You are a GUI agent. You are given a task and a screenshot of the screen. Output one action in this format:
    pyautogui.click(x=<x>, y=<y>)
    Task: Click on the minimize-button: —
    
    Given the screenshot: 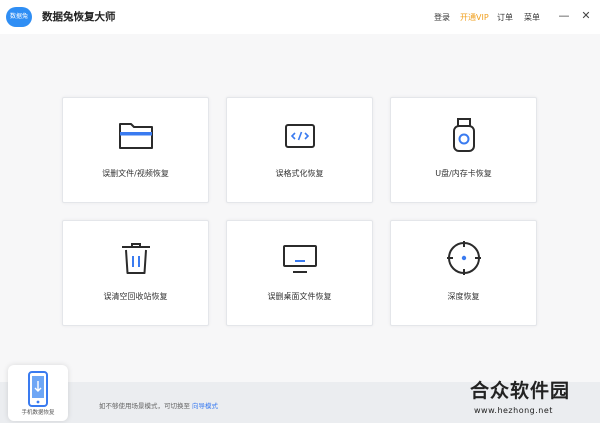 What is the action you would take?
    pyautogui.click(x=564, y=16)
    